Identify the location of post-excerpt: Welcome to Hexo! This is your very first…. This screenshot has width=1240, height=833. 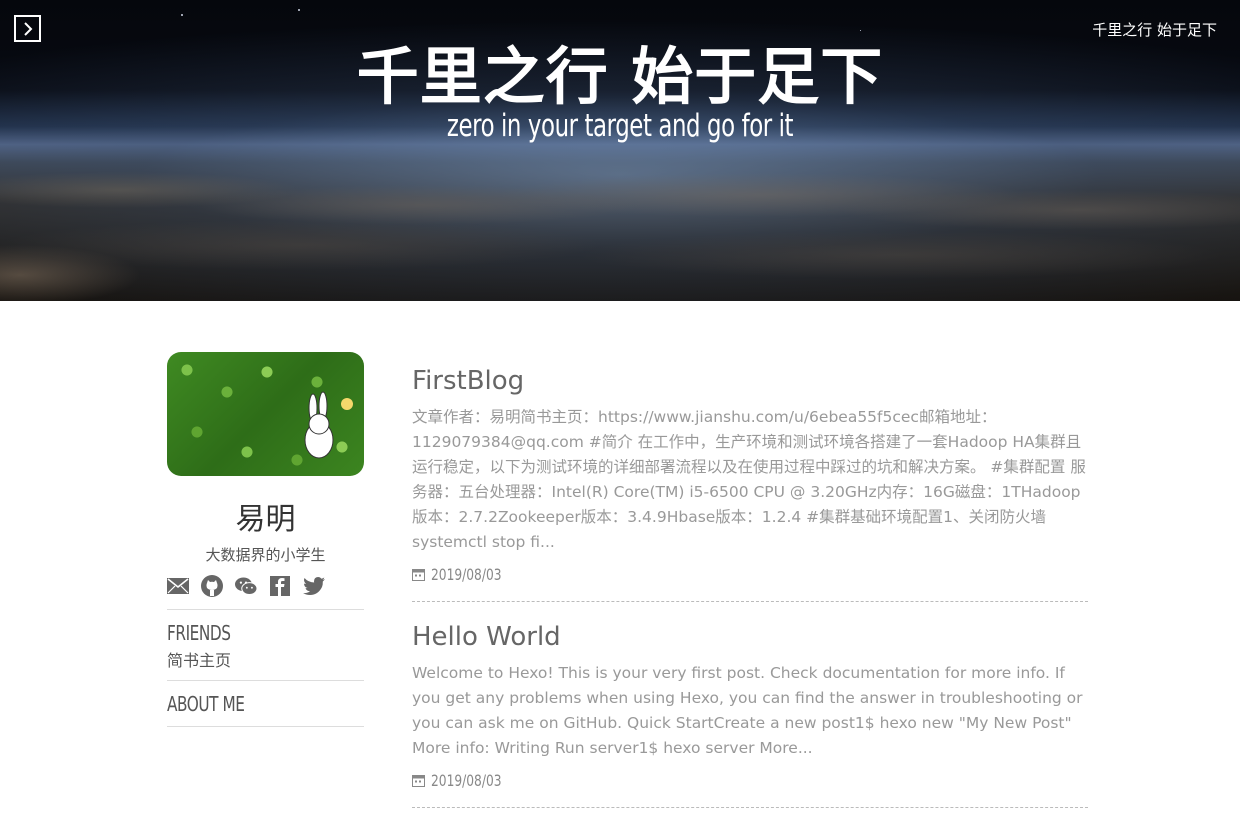
(747, 710).